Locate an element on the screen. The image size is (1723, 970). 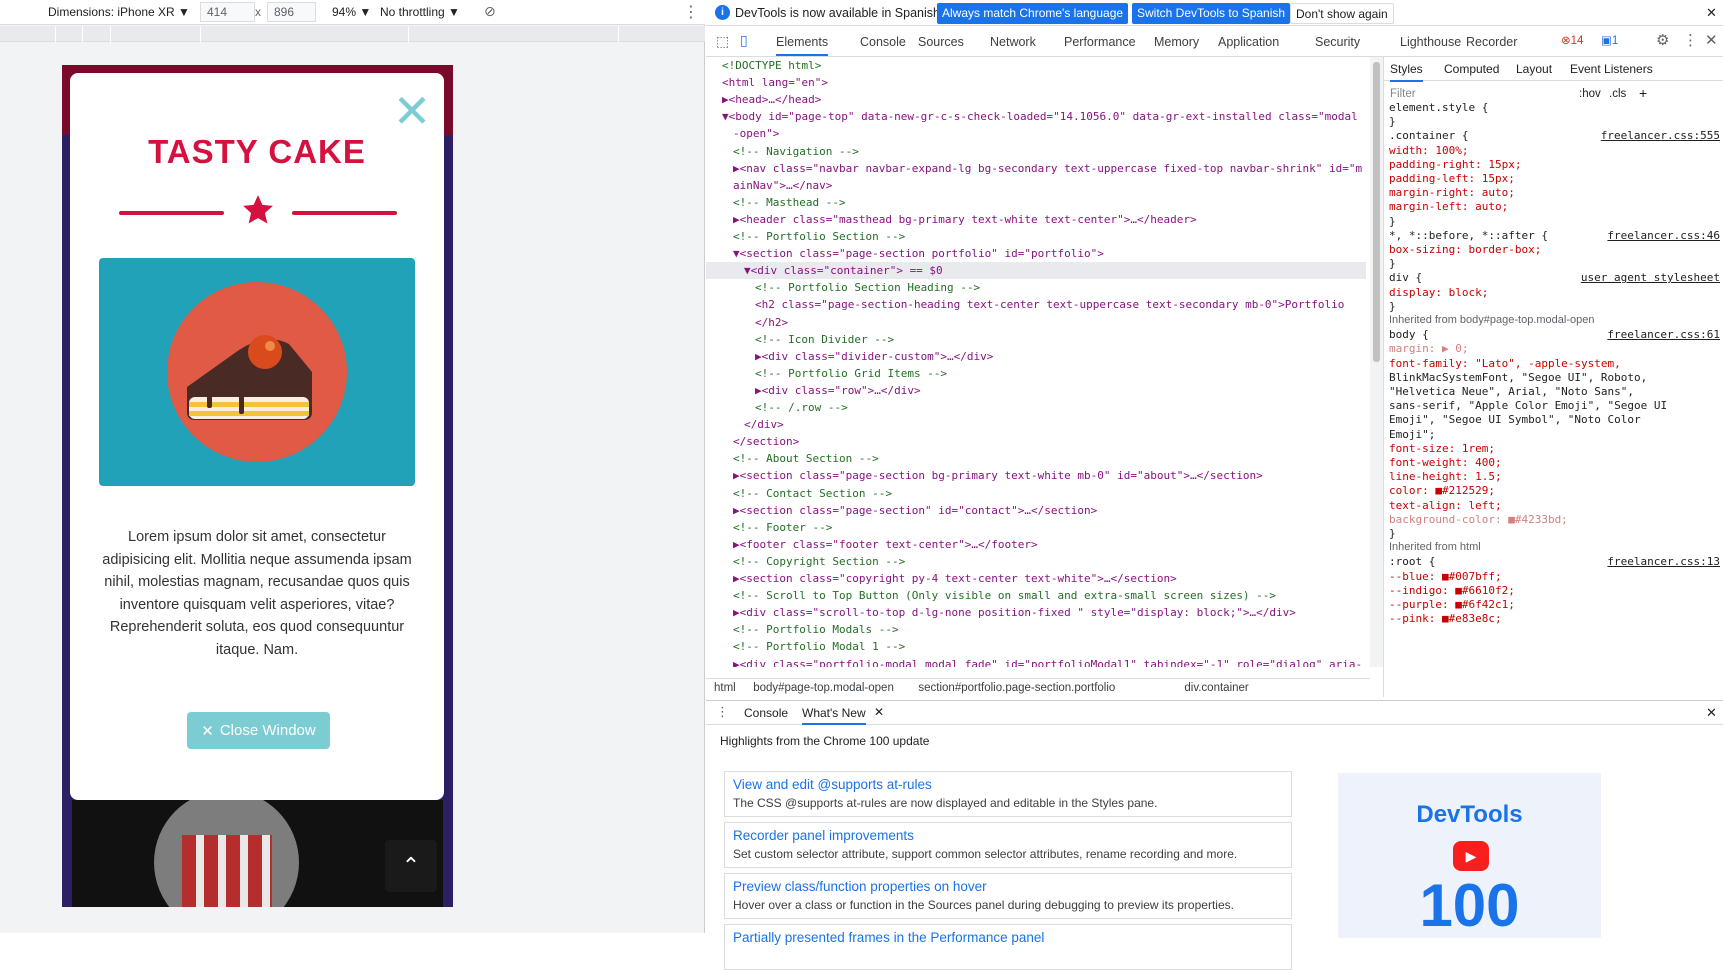
rotate-icon: ⊘ is located at coordinates (490, 11).